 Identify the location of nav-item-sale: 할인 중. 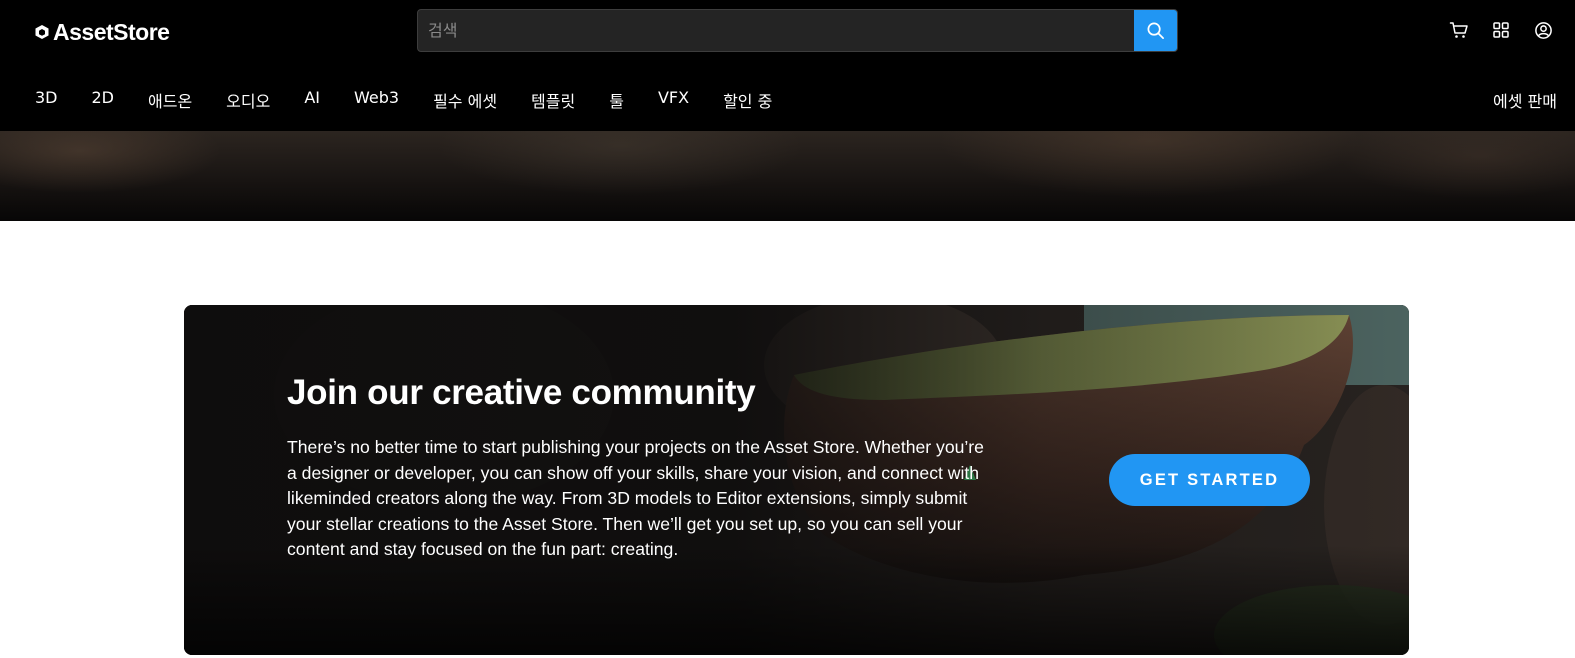
(747, 100).